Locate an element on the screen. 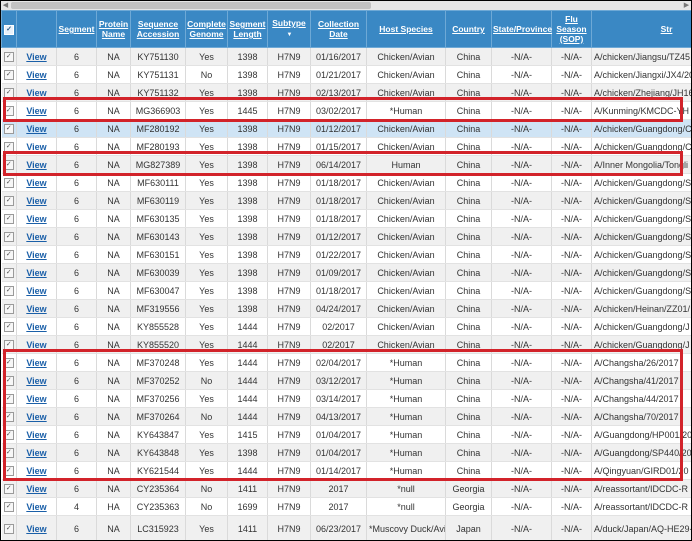  column-header-state: State/Province is located at coordinates (521, 29).